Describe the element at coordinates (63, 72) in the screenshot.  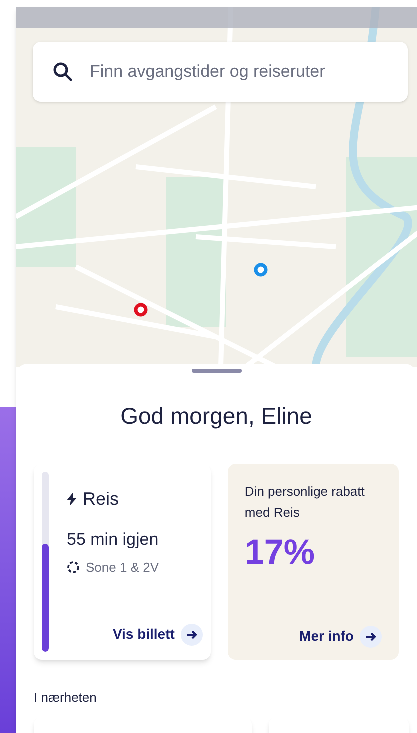
I see `search-icon` at that location.